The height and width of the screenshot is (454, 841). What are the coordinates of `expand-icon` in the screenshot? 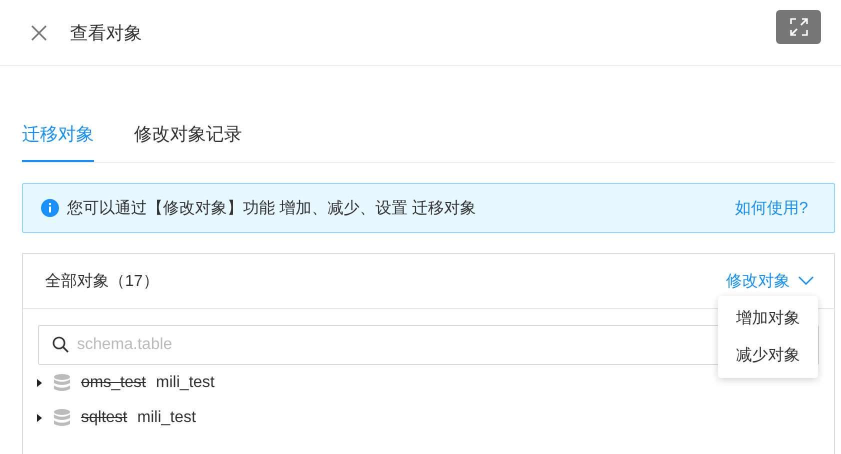 It's located at (799, 27).